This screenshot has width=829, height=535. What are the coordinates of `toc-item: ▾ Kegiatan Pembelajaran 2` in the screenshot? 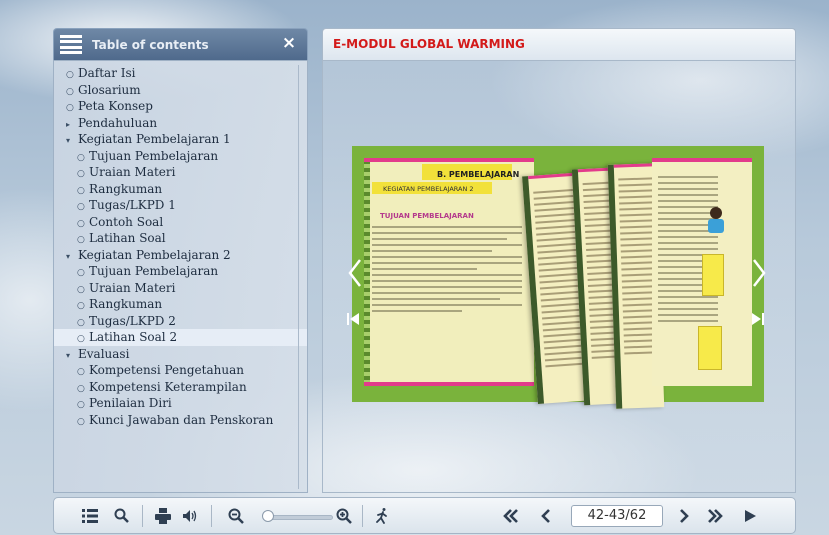 It's located at (180, 255).